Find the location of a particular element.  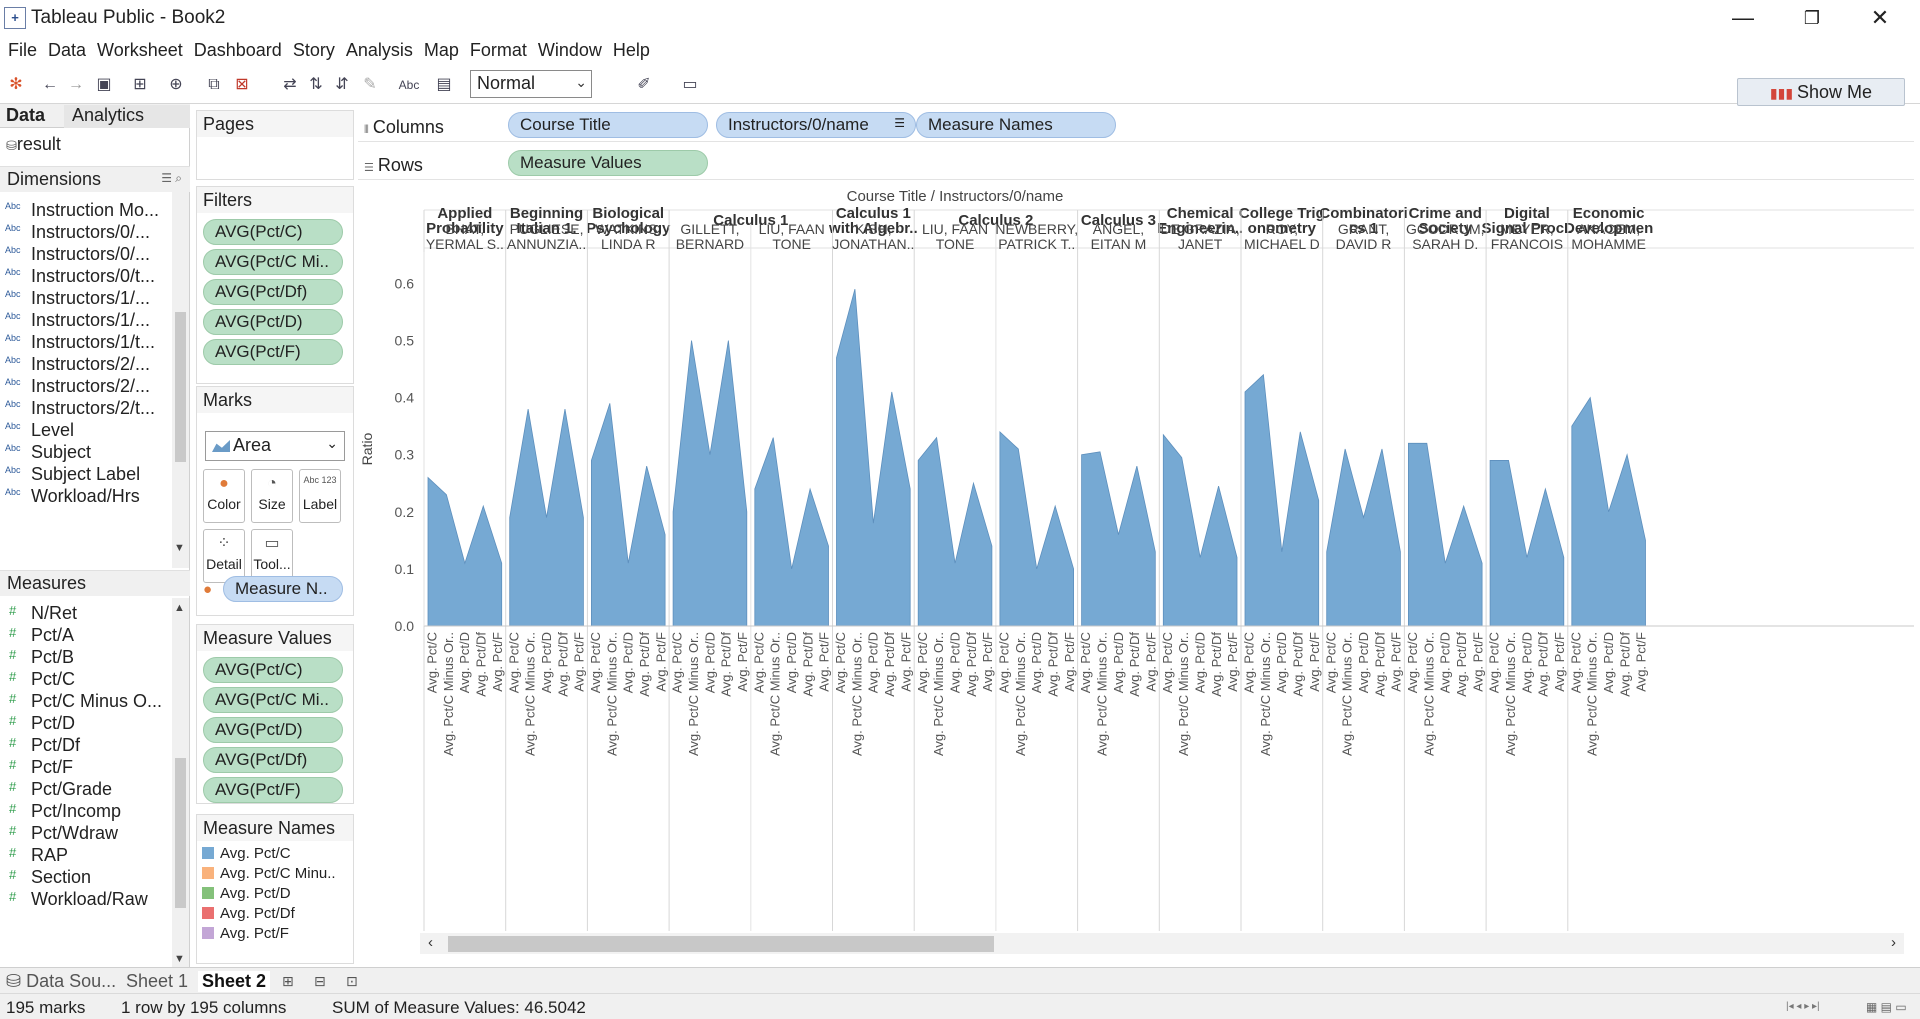

color-mark-button: ● Color is located at coordinates (224, 496).